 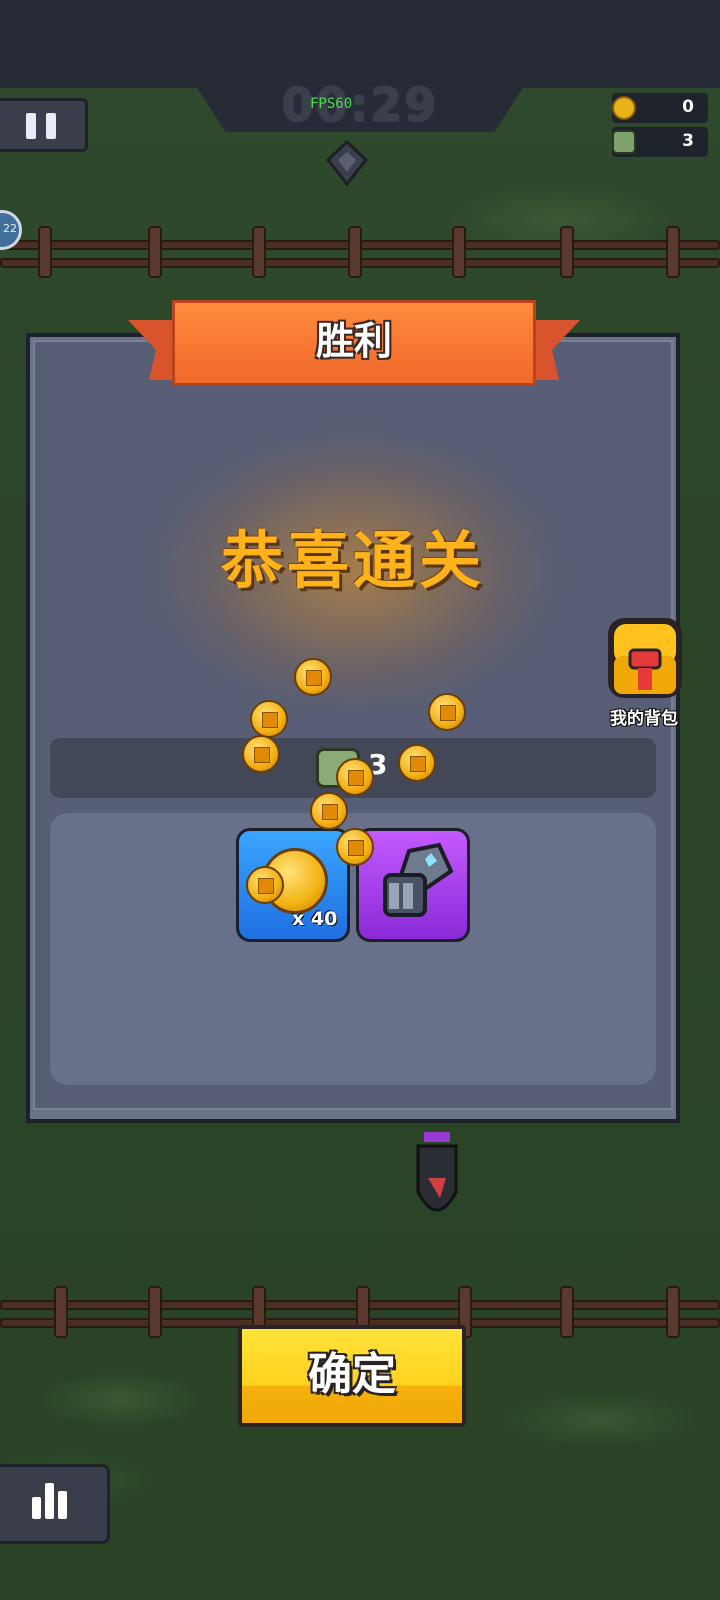 What do you see at coordinates (688, 107) in the screenshot?
I see `coin-count: 0` at bounding box center [688, 107].